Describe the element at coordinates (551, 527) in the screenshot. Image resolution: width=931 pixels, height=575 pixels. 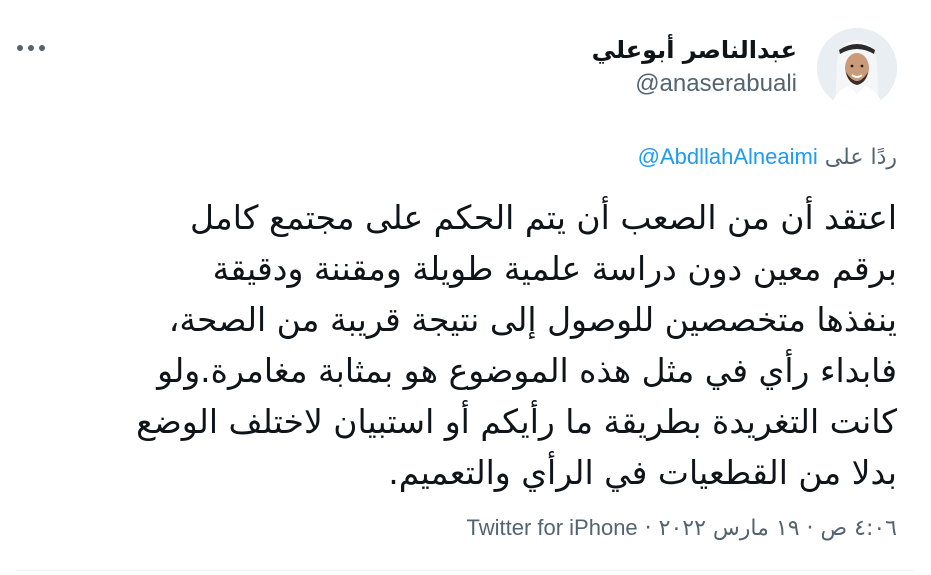
I see `tweet-source-link: Twitter for iPhone` at that location.